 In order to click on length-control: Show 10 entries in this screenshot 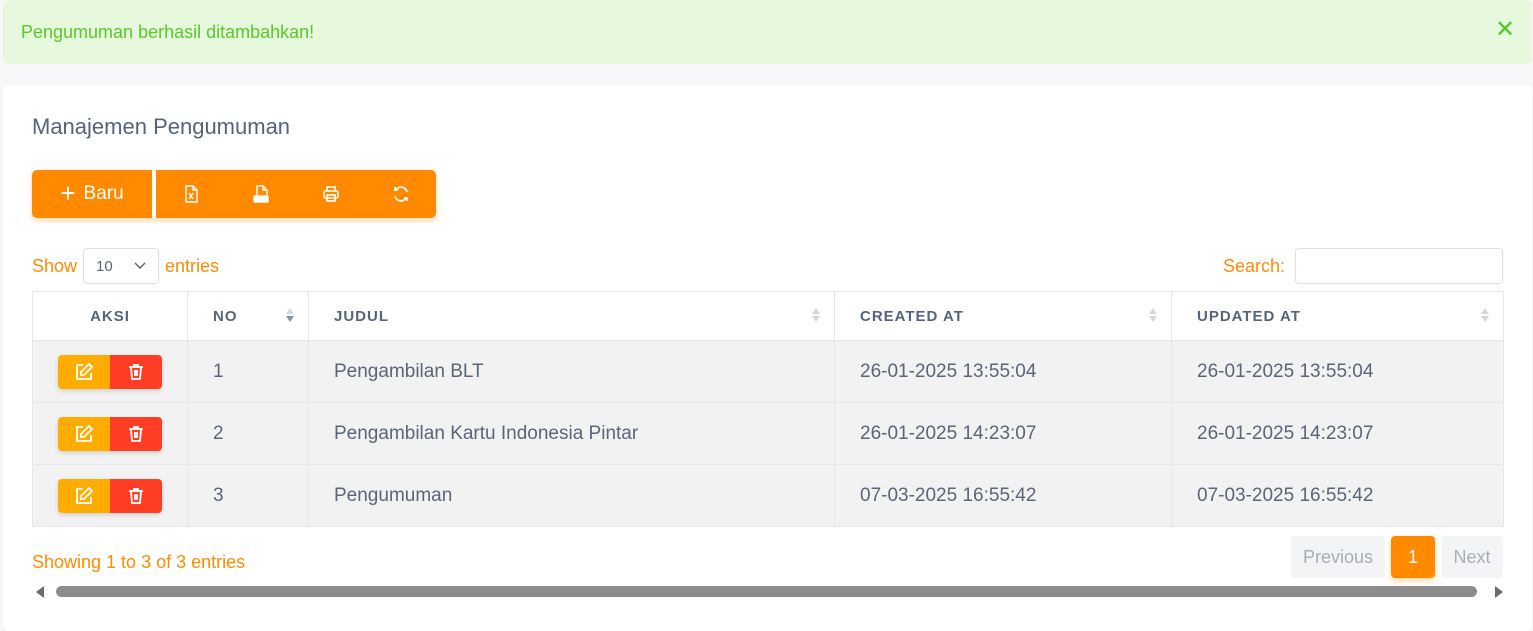, I will do `click(125, 266)`.